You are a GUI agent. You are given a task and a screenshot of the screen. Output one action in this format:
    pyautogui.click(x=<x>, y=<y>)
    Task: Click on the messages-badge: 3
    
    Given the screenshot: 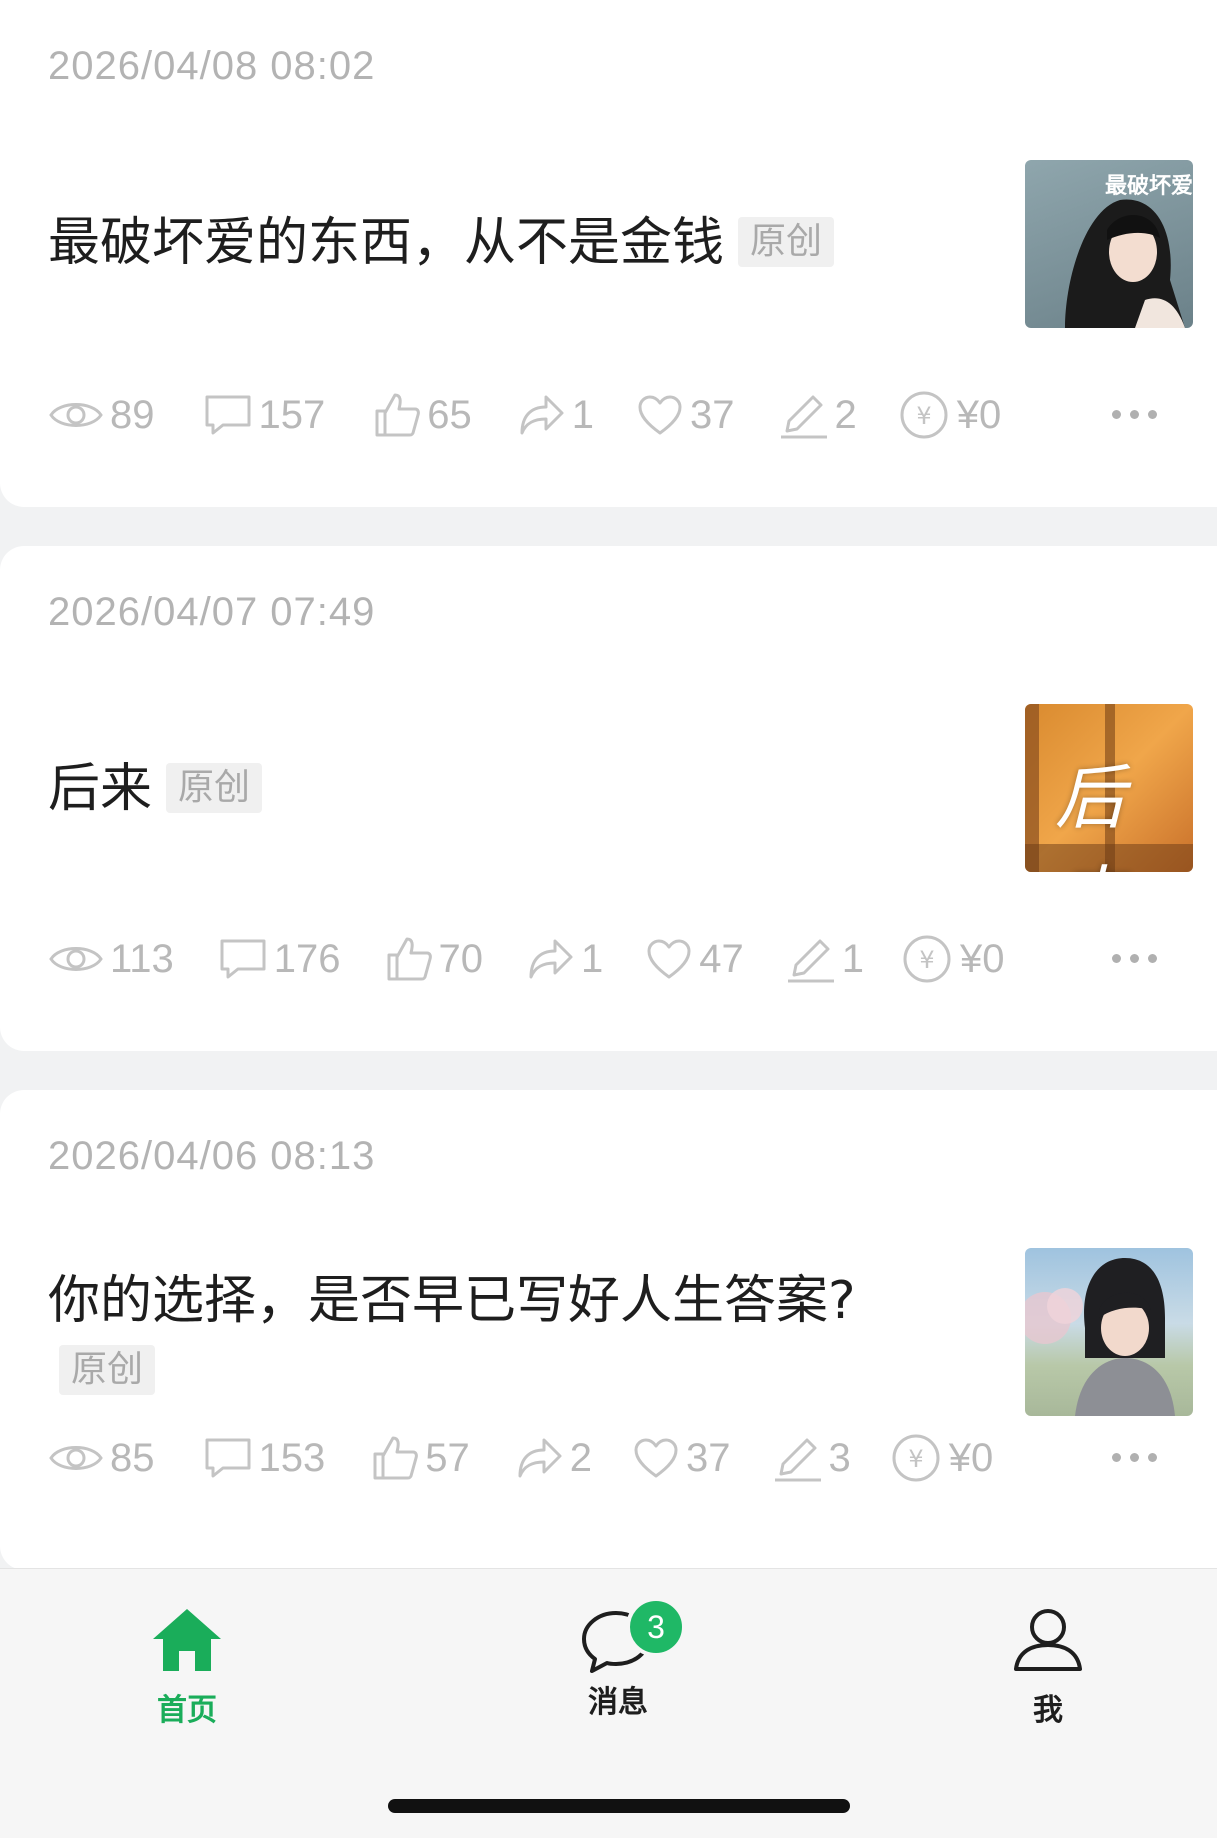 What is the action you would take?
    pyautogui.click(x=656, y=1627)
    